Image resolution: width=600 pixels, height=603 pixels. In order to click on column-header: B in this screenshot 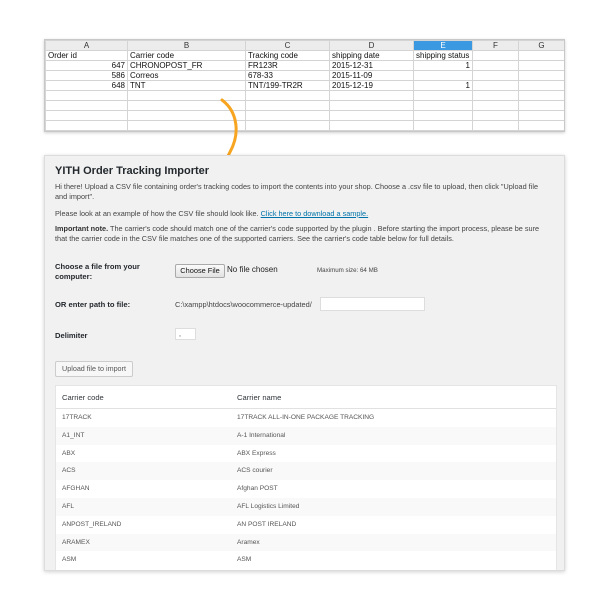, I will do `click(186, 45)`.